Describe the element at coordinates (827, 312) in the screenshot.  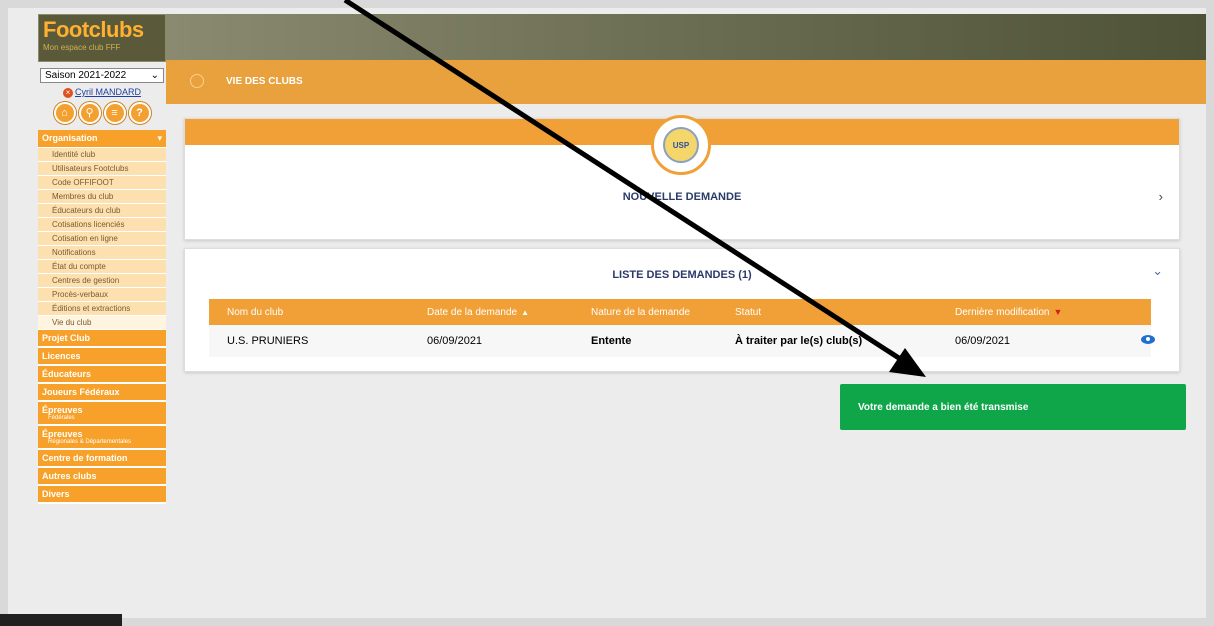
I see `column-header-status: Statut` at that location.